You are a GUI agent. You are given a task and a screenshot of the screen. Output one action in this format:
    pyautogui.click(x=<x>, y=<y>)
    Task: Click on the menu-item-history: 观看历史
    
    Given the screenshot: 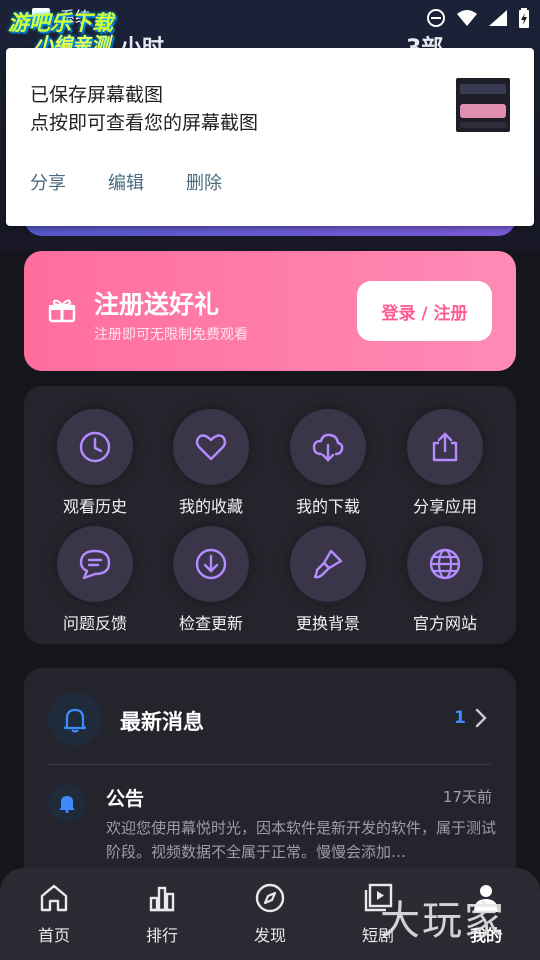 What is the action you would take?
    pyautogui.click(x=95, y=464)
    